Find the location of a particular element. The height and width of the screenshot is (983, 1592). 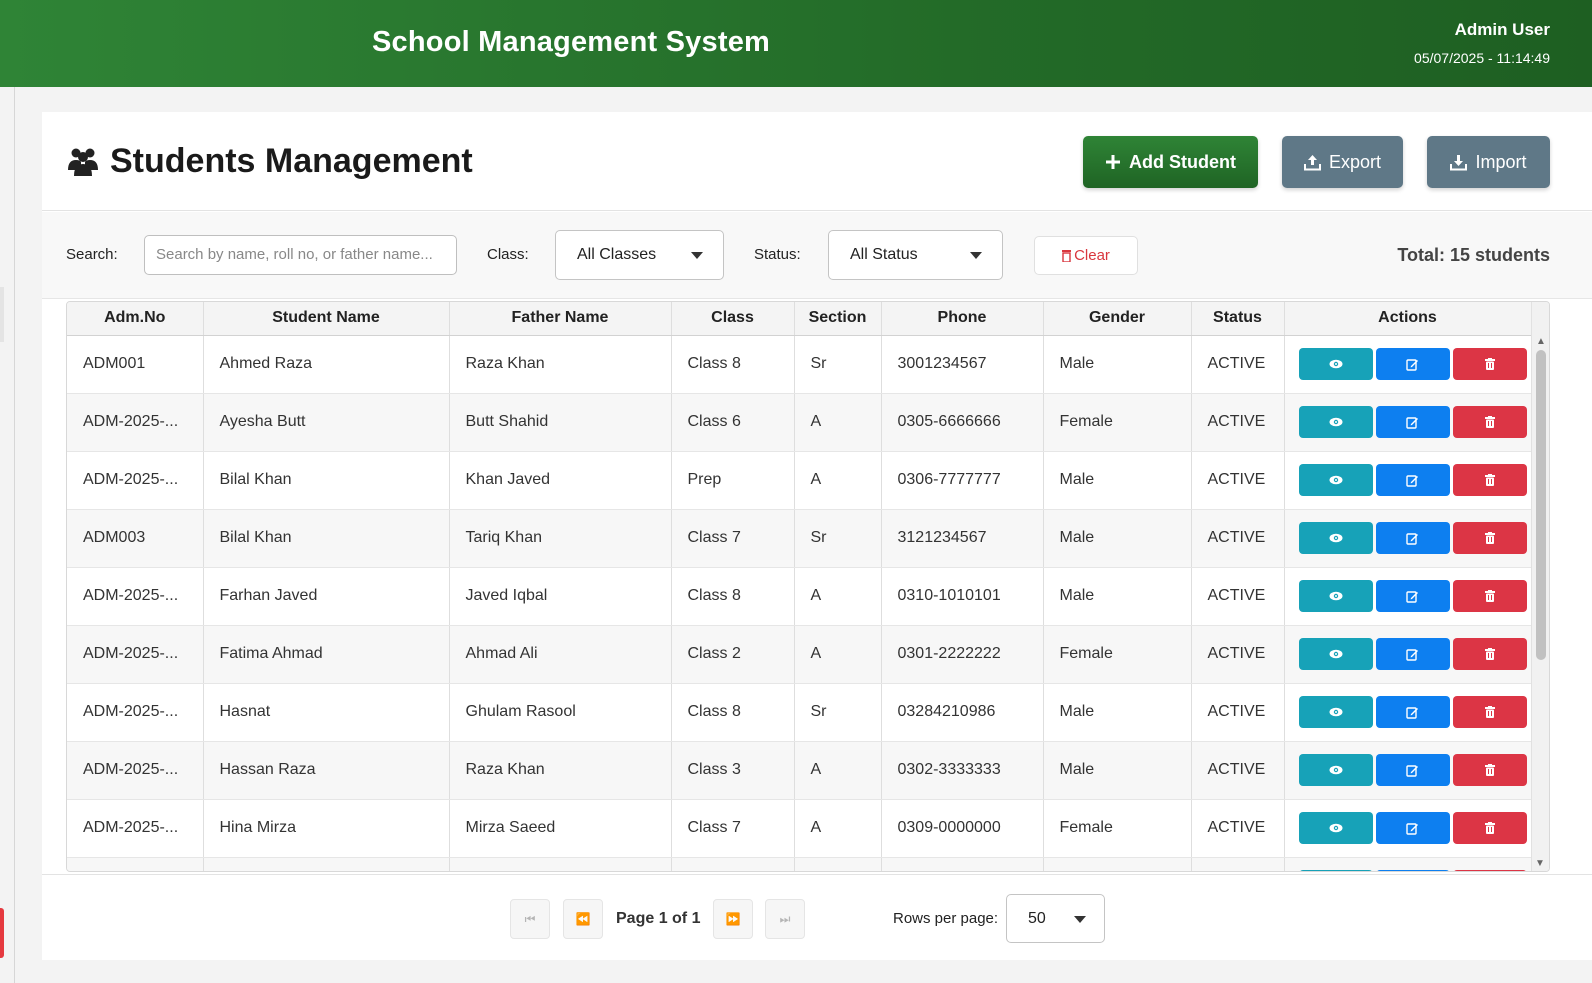

next-page-button: ⏩ is located at coordinates (733, 919).